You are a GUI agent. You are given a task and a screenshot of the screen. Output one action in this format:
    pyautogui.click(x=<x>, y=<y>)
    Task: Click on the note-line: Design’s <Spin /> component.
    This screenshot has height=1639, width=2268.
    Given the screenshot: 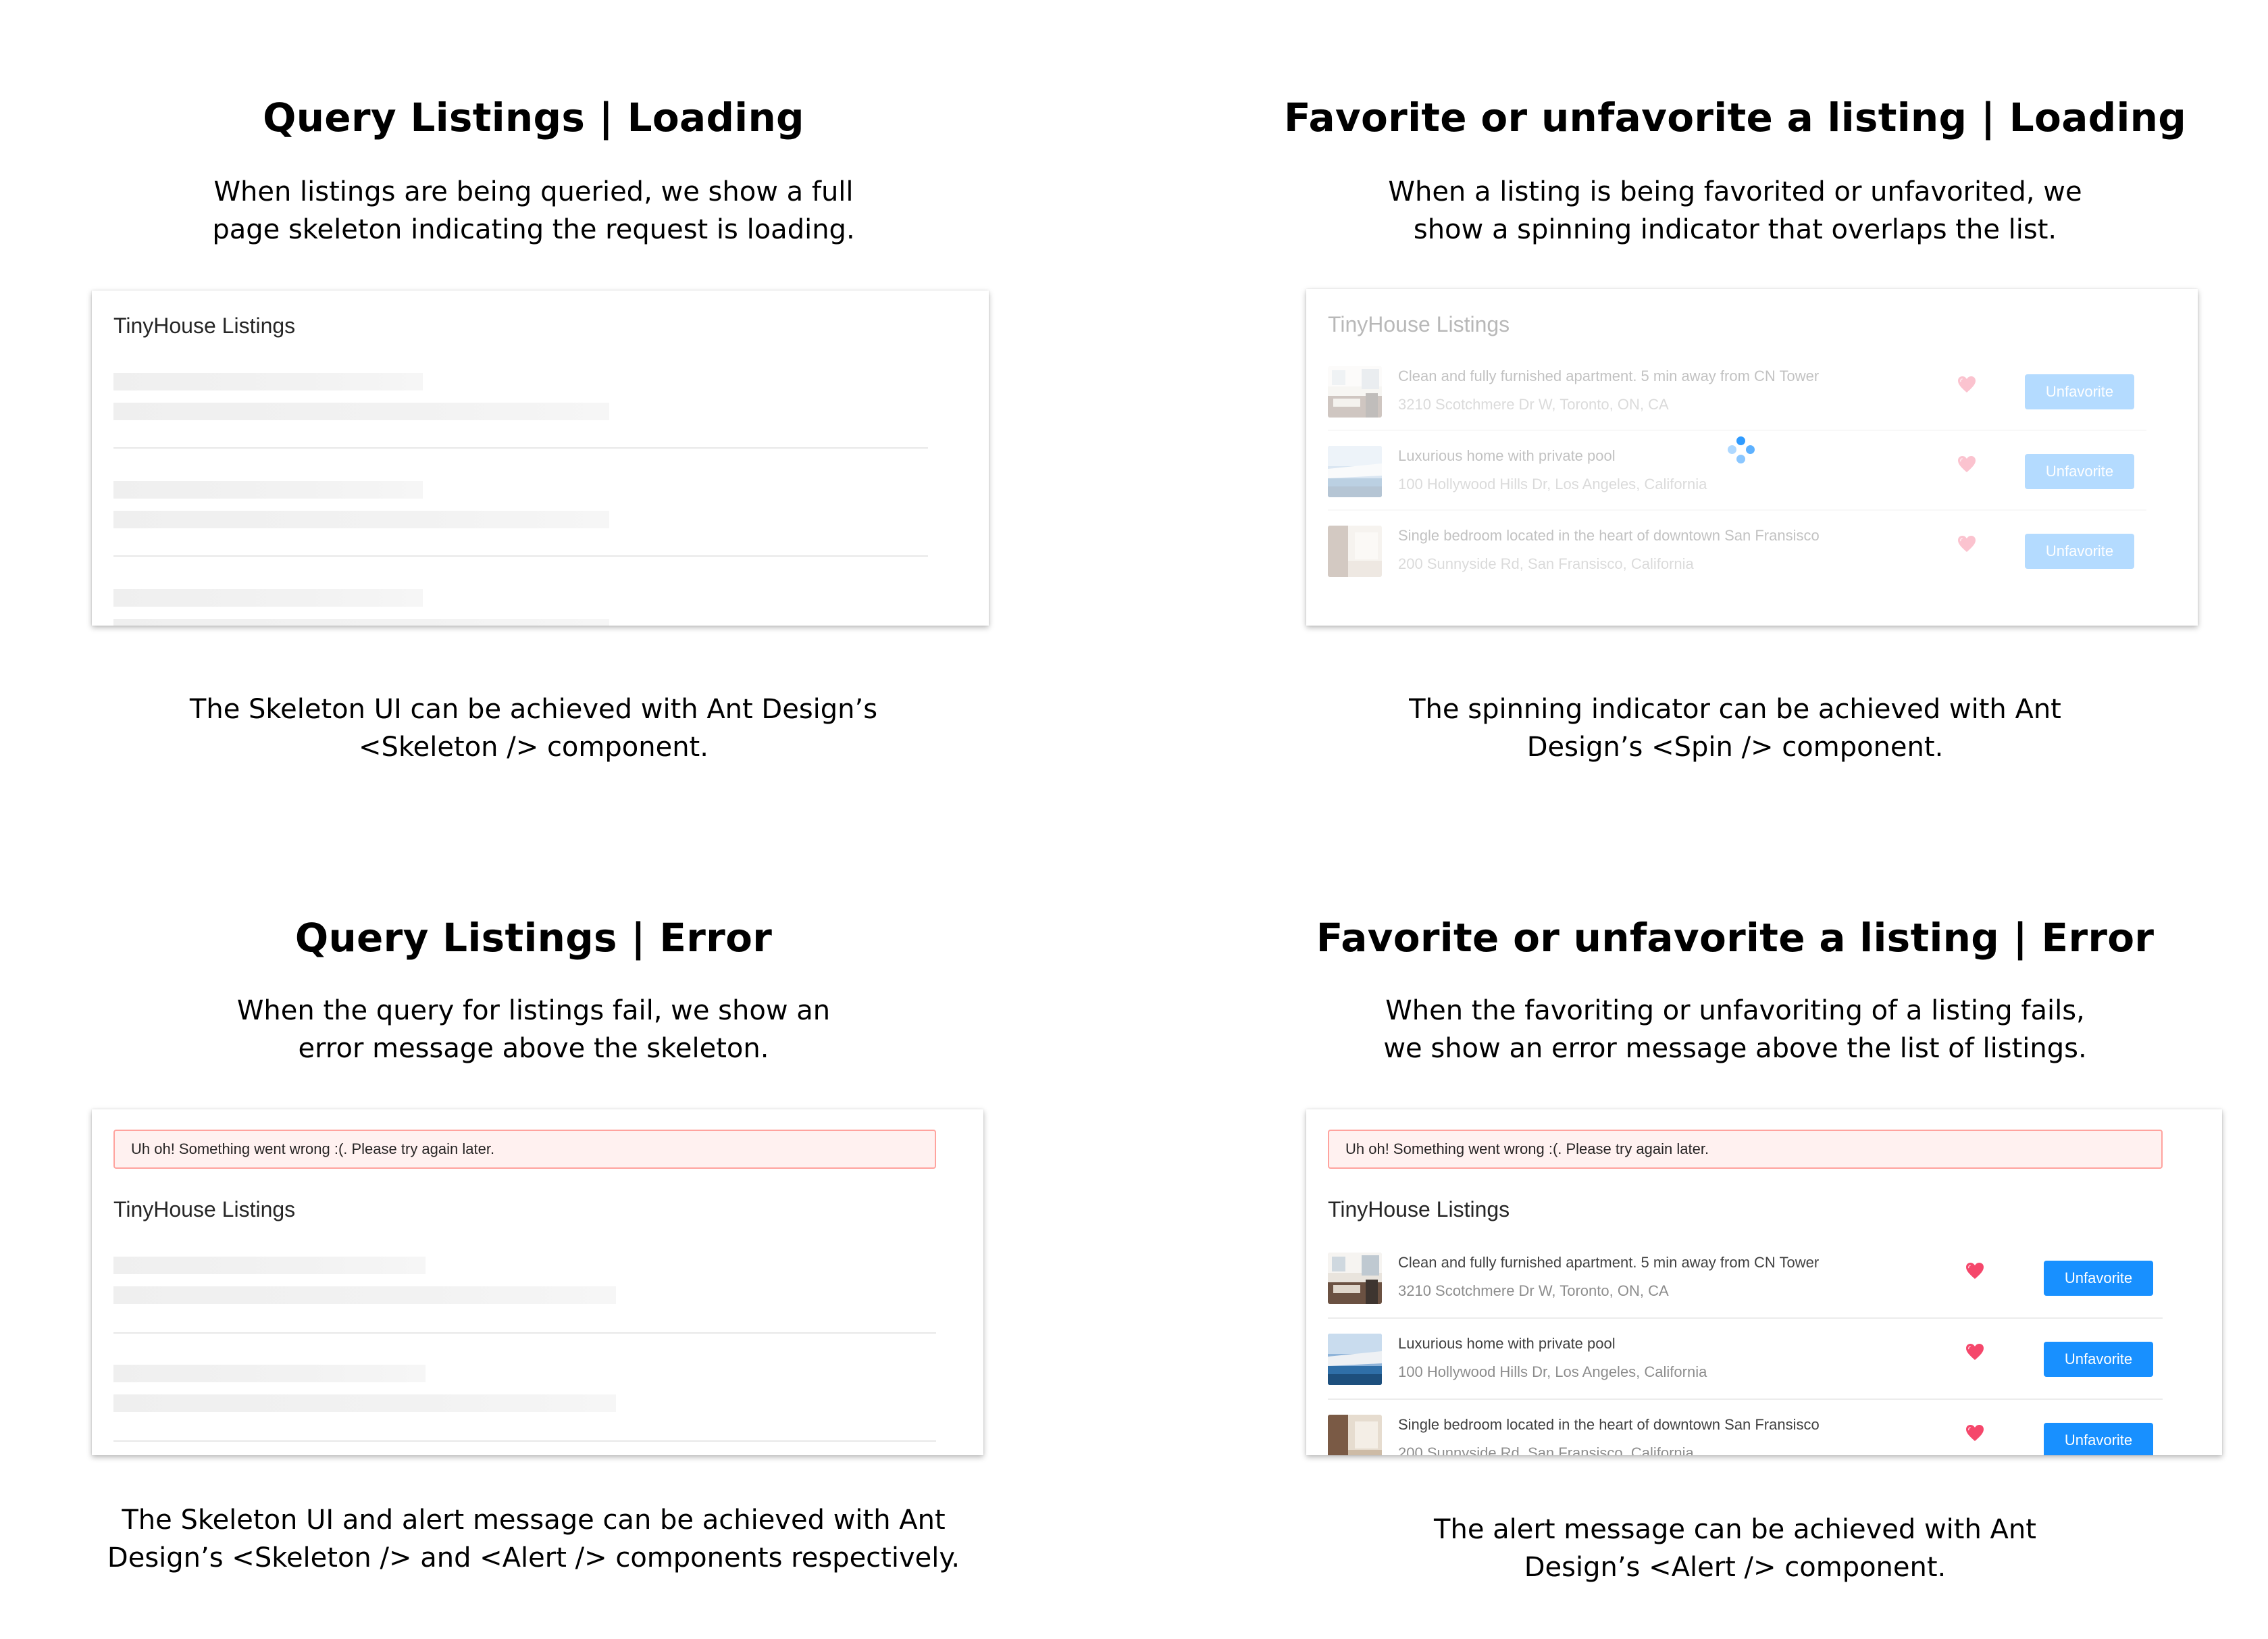 What is the action you would take?
    pyautogui.click(x=1735, y=747)
    